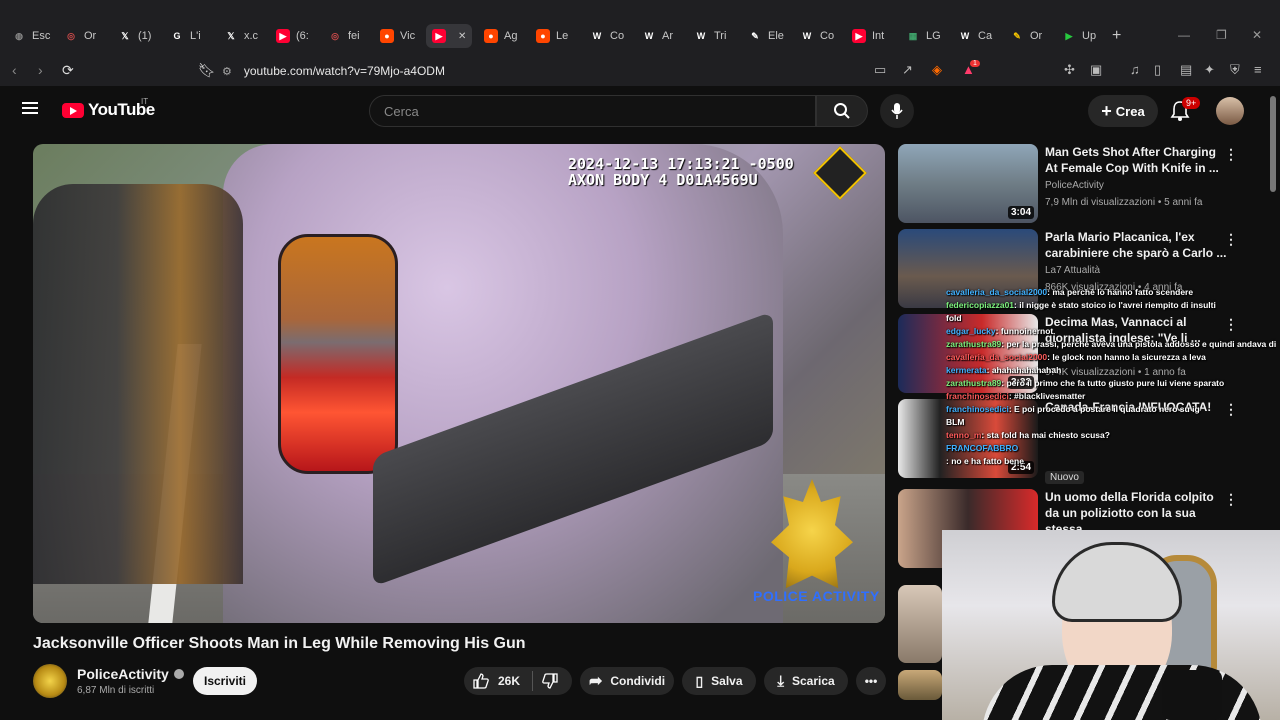 This screenshot has width=1280, height=720. Describe the element at coordinates (1257, 35) in the screenshot. I see `close-window-icon: ✕` at that location.